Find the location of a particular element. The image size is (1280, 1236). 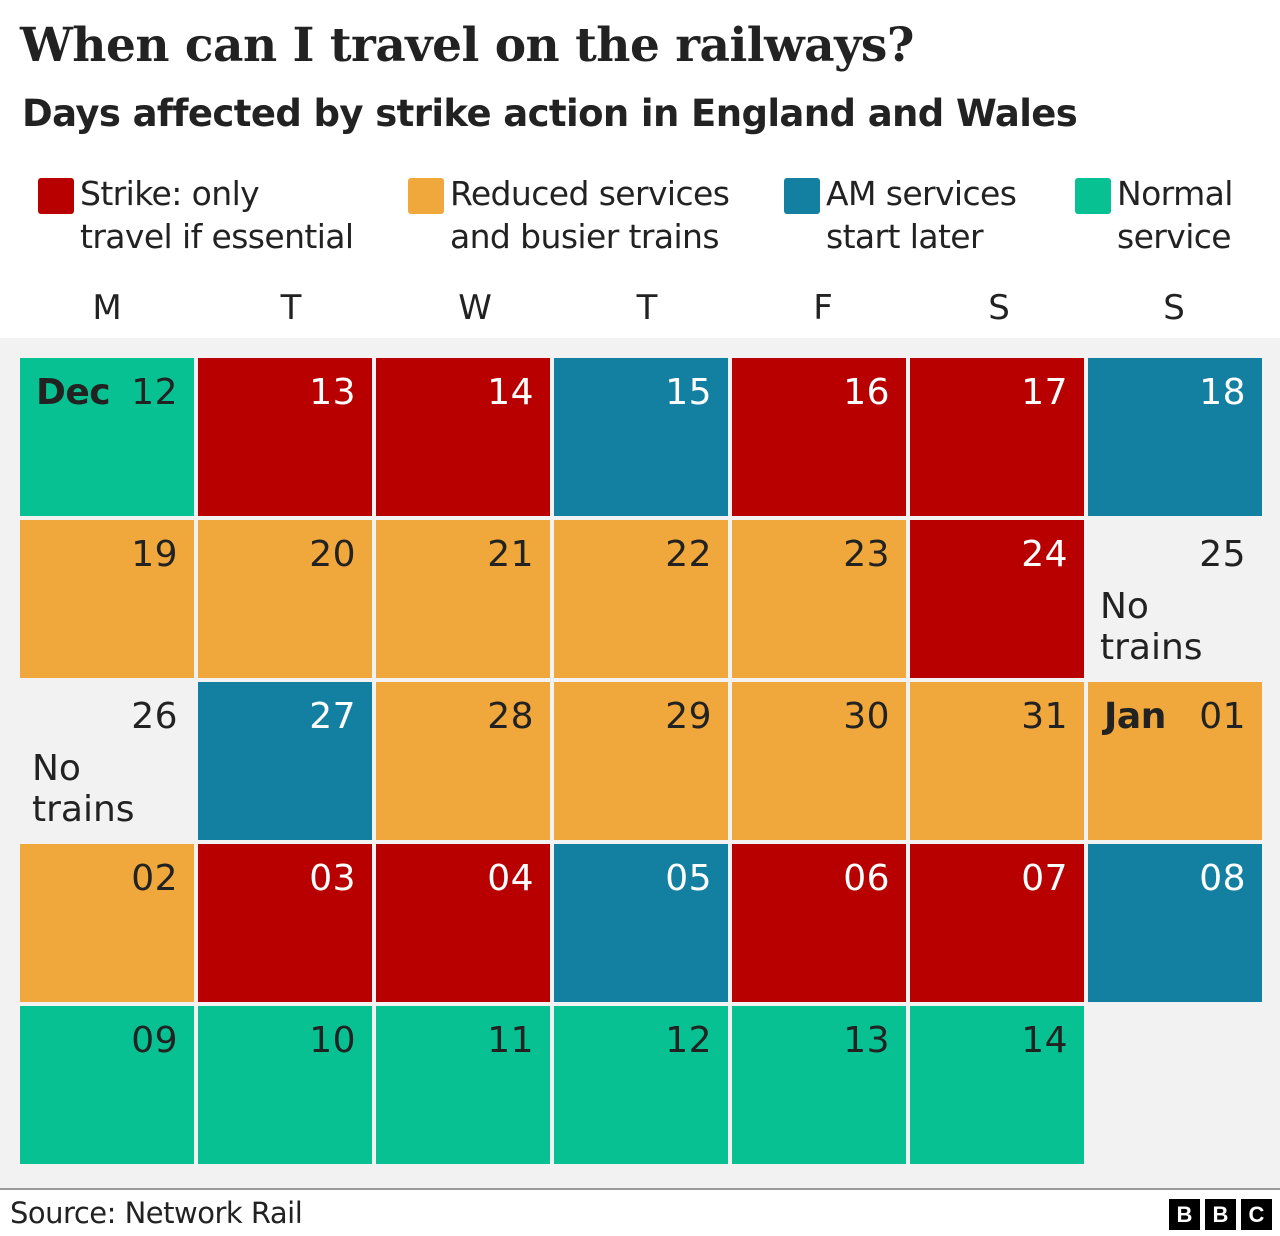

calendar-cell-normal: 10 is located at coordinates (285, 1085).